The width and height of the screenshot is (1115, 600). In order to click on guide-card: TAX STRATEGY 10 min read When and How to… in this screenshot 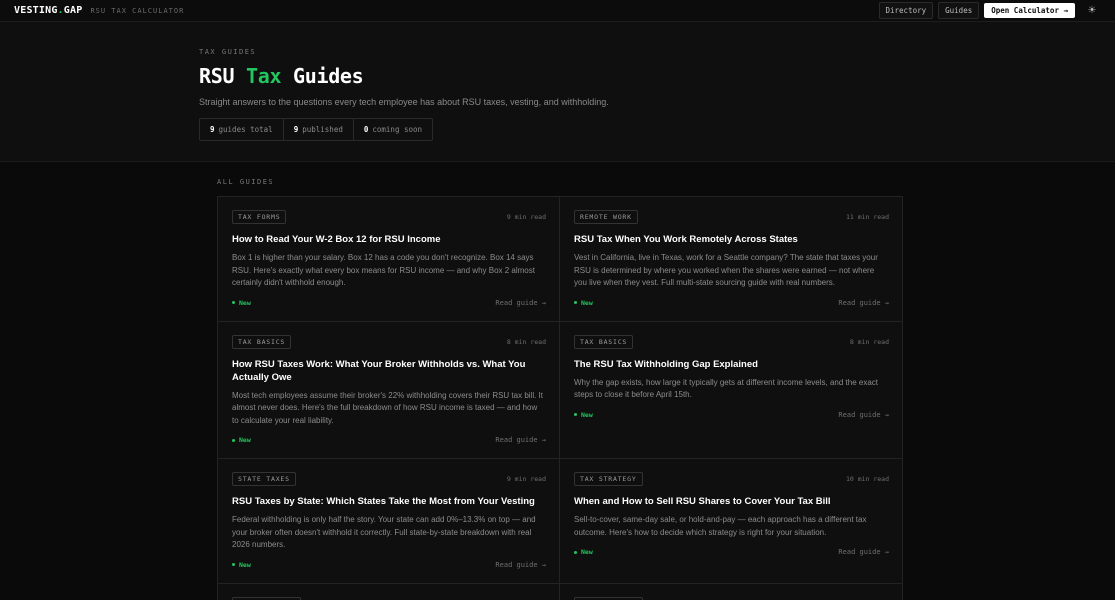, I will do `click(731, 521)`.